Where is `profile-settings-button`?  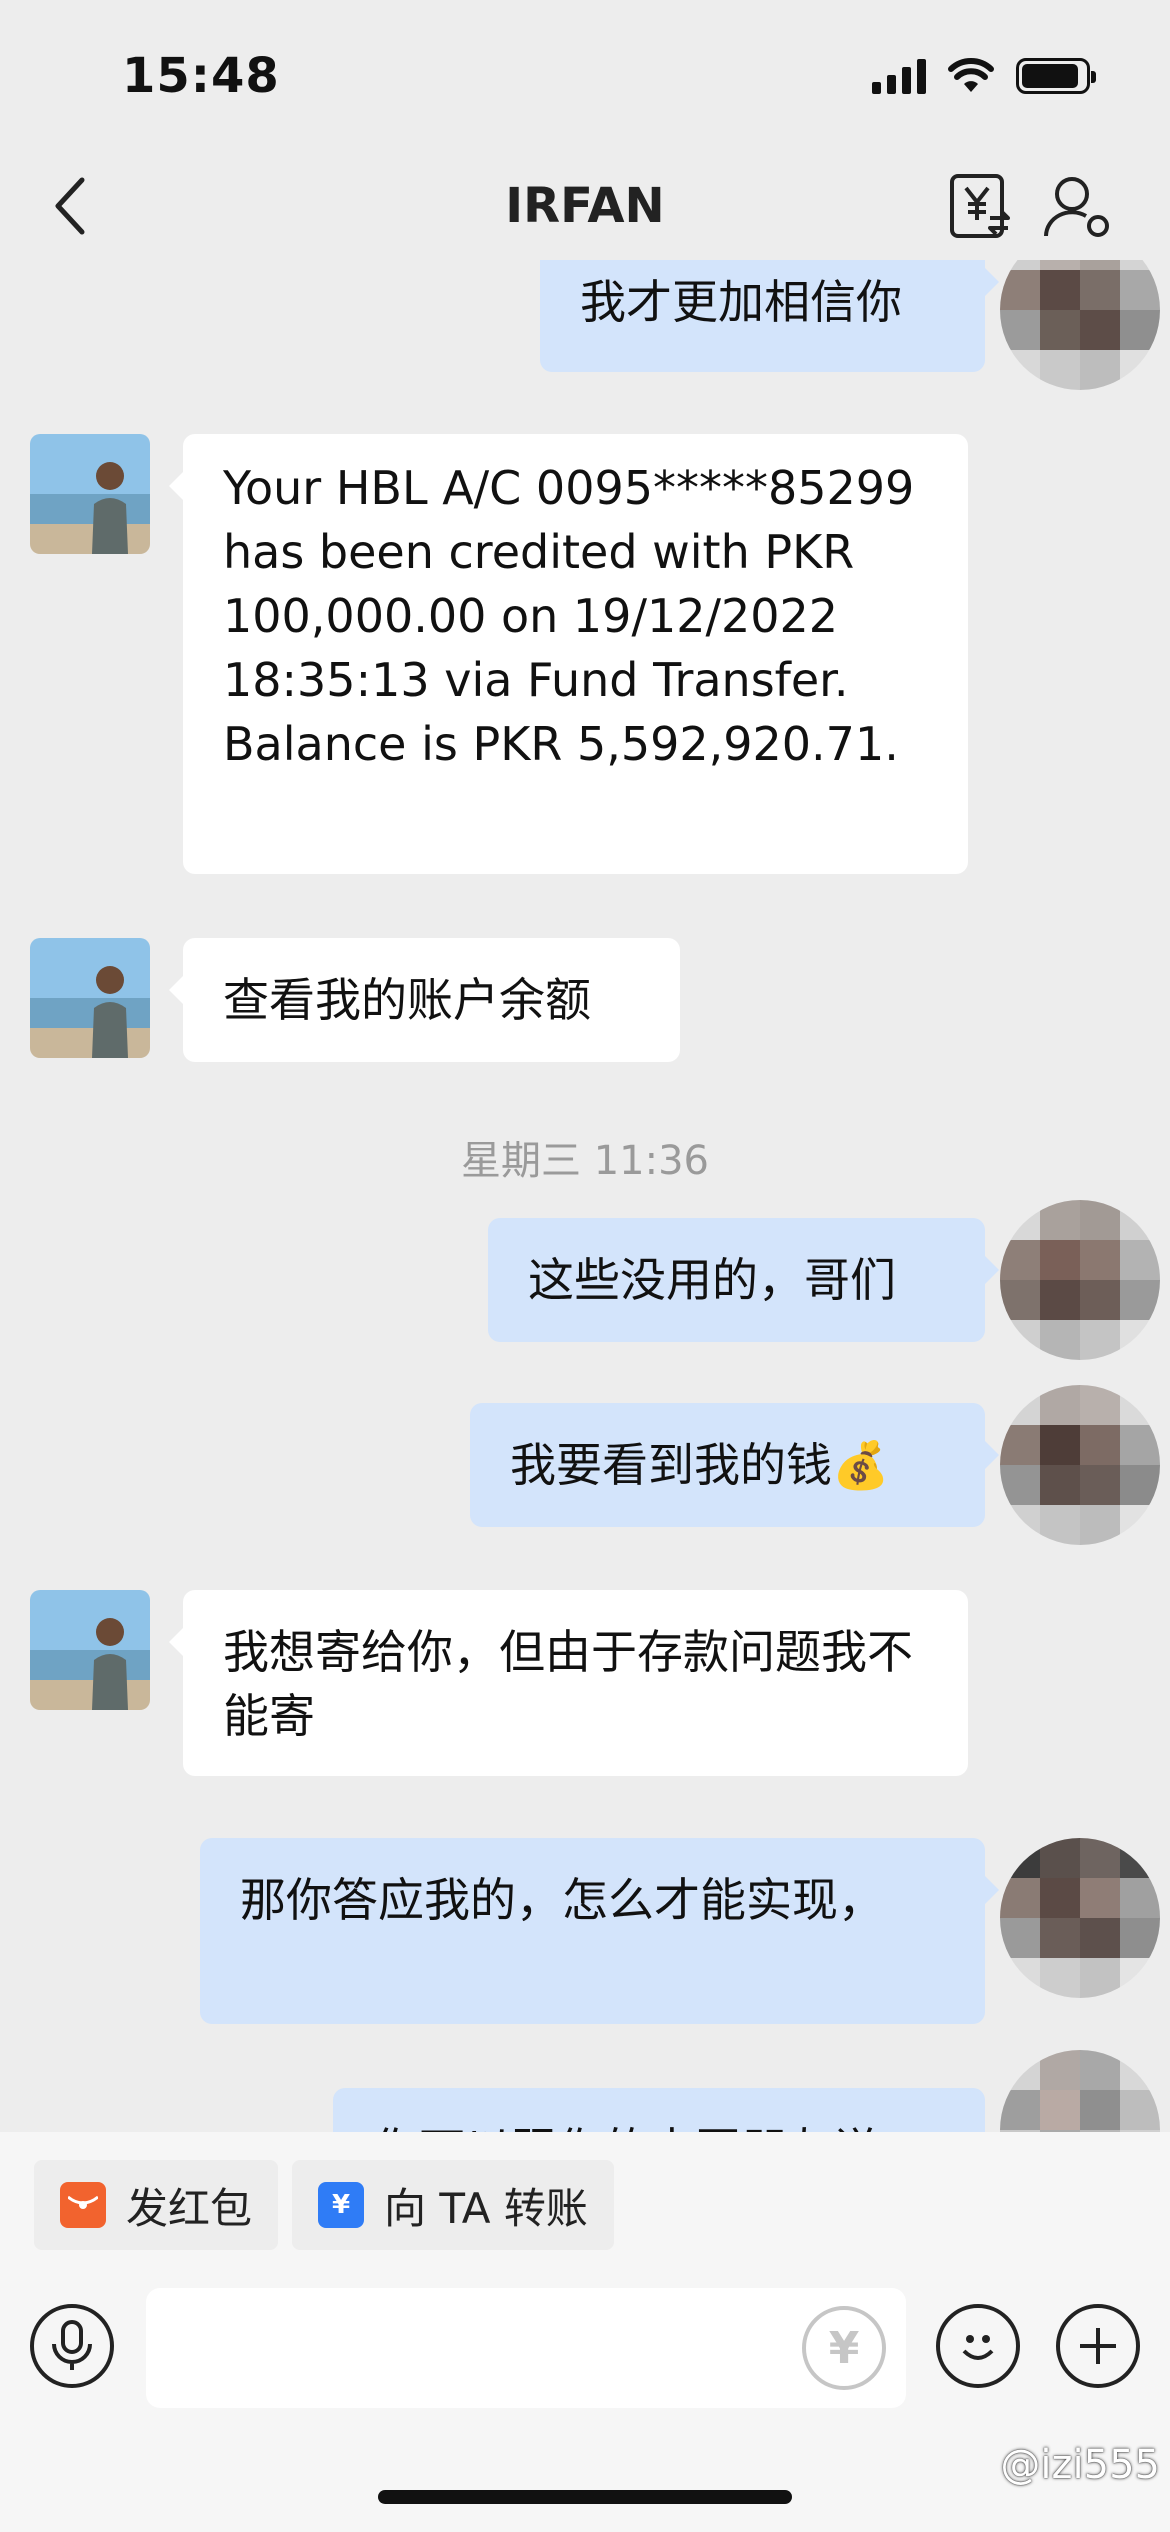 profile-settings-button is located at coordinates (1077, 207).